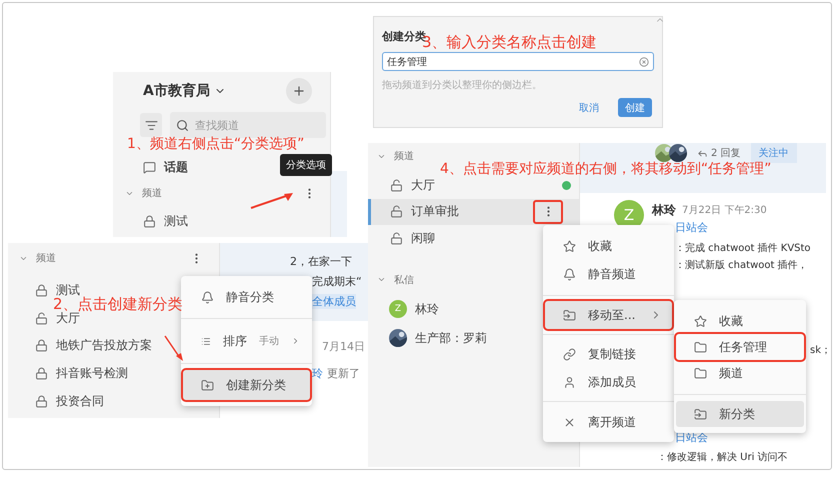  What do you see at coordinates (451, 338) in the screenshot?
I see `direct-message-item: 生产部：罗莉` at bounding box center [451, 338].